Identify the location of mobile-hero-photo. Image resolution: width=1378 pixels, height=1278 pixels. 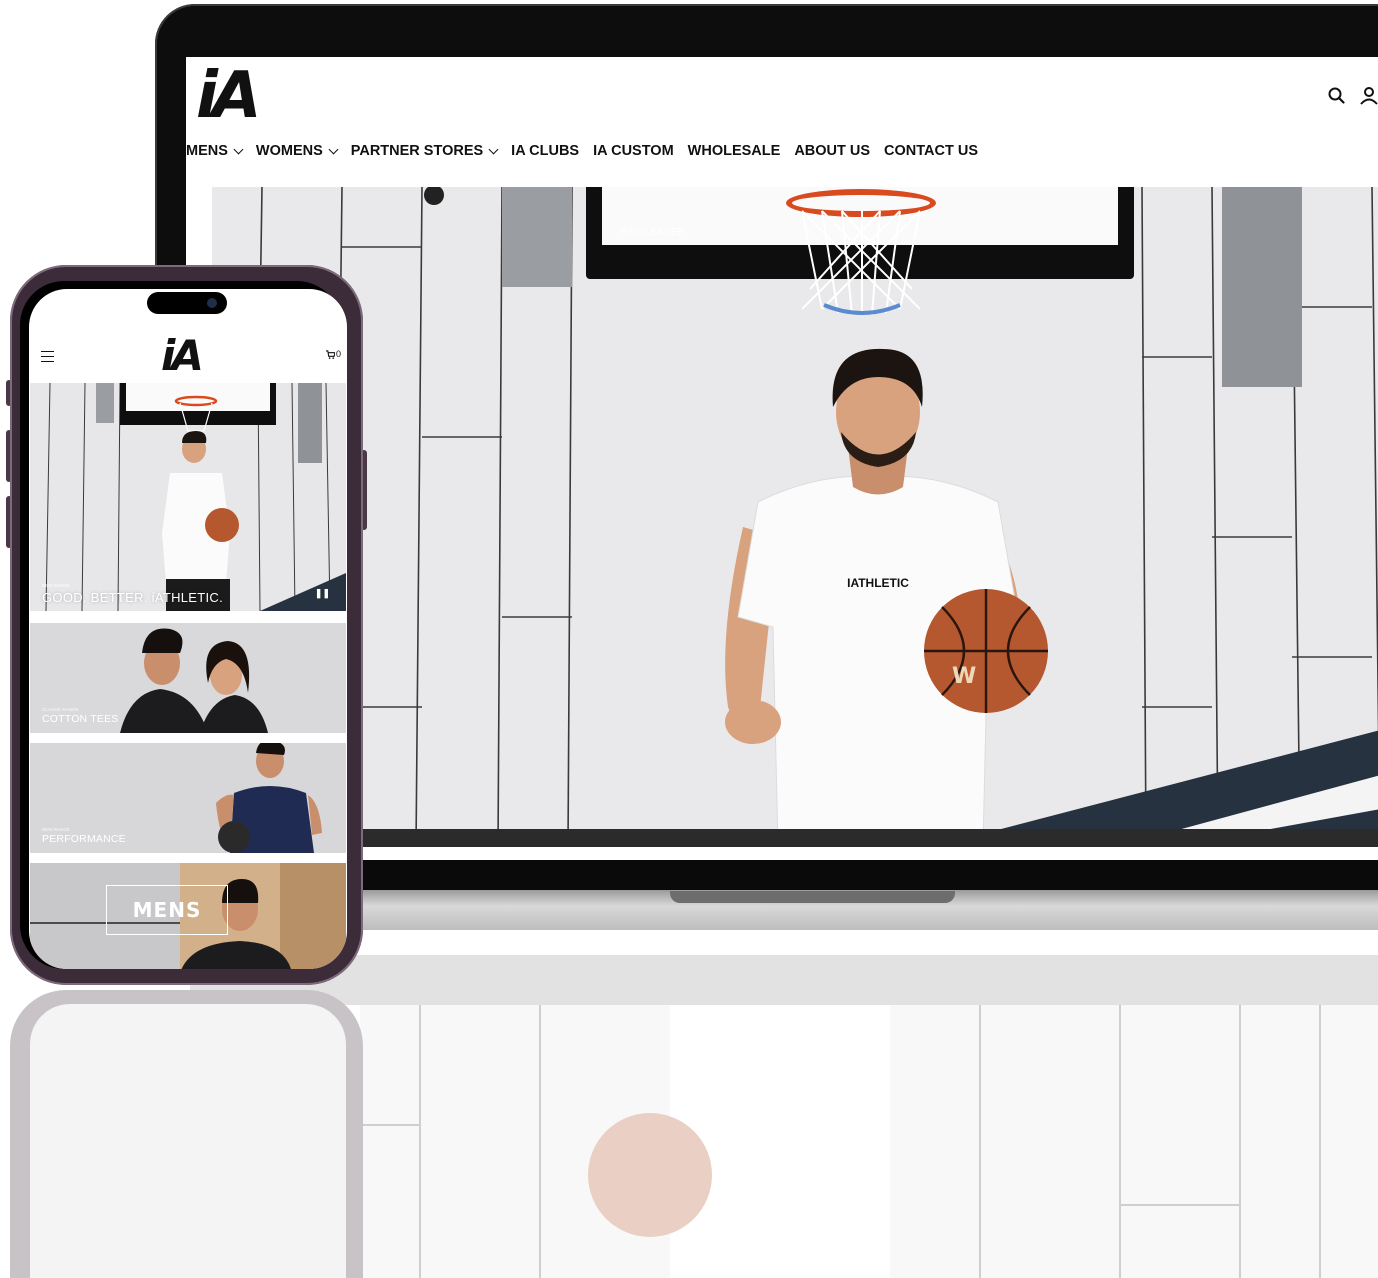
(188, 497).